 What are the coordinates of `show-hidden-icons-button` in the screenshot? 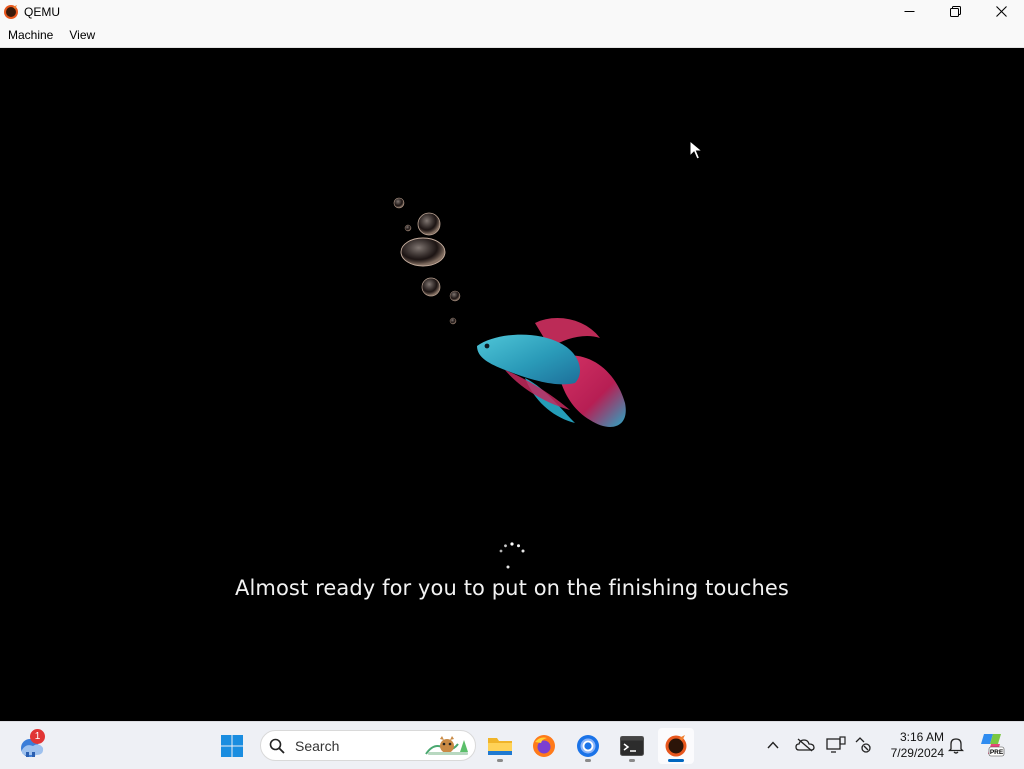 It's located at (773, 745).